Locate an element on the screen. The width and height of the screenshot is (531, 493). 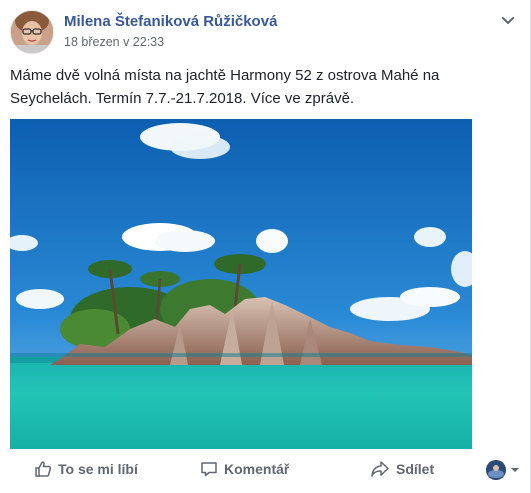
like-button: To se mi líbí is located at coordinates (86, 469).